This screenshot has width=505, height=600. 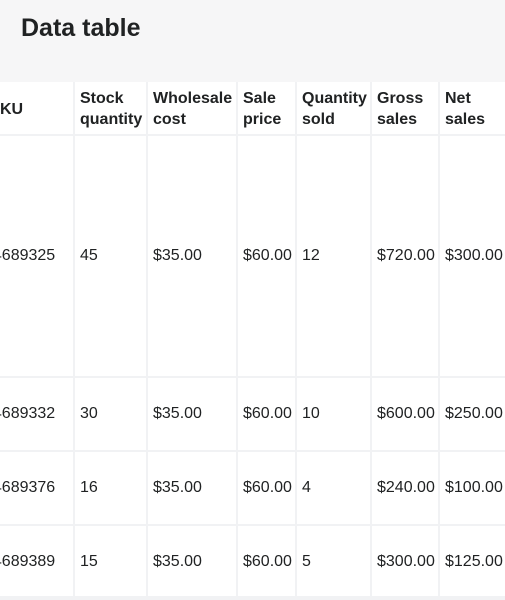 What do you see at coordinates (334, 560) in the screenshot?
I see `cell-quantity-sold: 5` at bounding box center [334, 560].